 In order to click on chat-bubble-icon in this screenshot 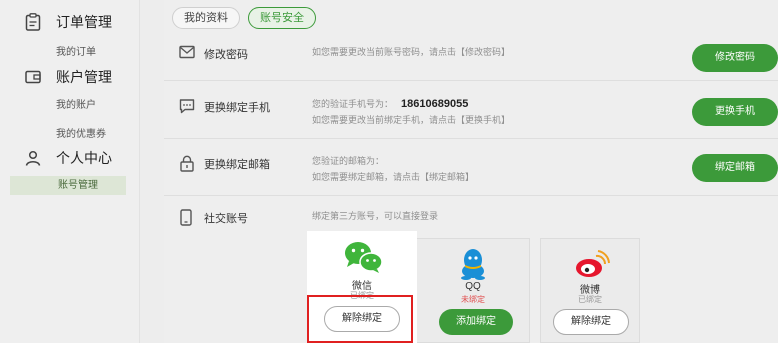, I will do `click(187, 106)`.